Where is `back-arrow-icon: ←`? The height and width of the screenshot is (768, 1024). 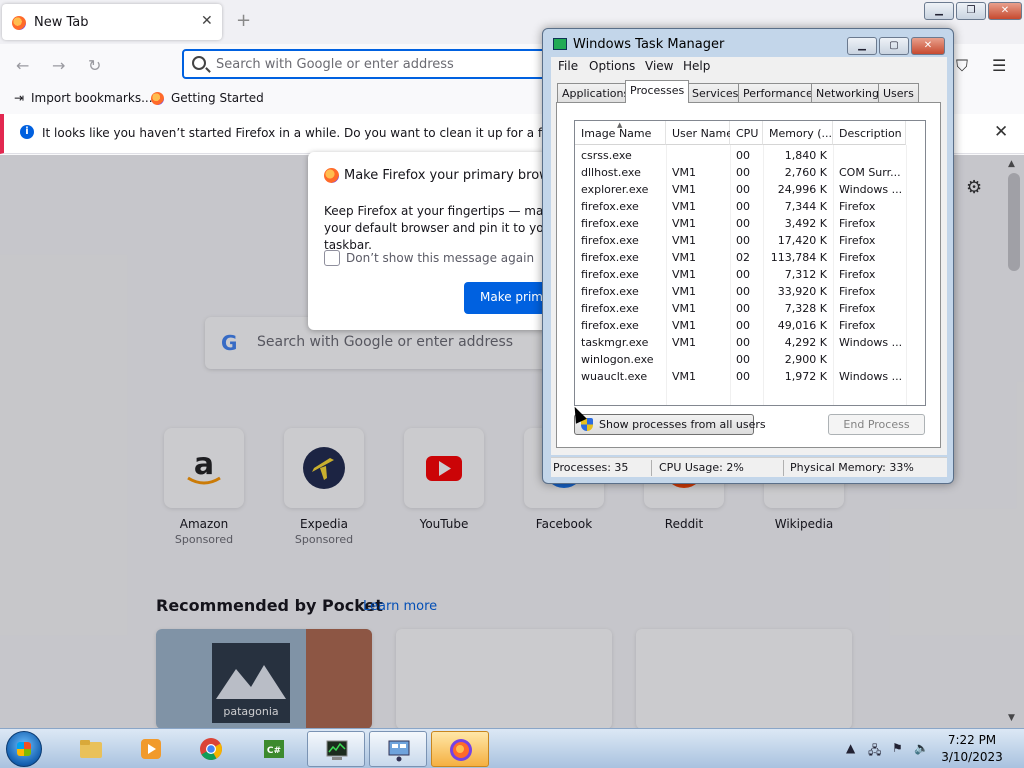
back-arrow-icon: ← is located at coordinates (22, 65).